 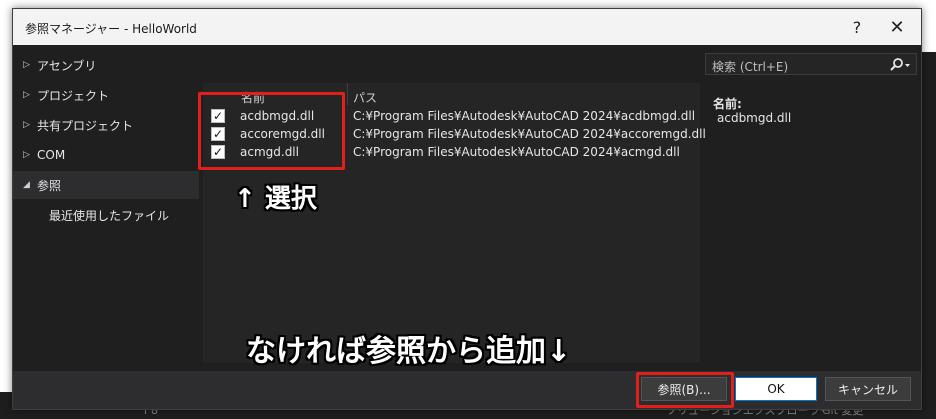 I want to click on search-input: 検索 (Ctrl+E), so click(x=750, y=66).